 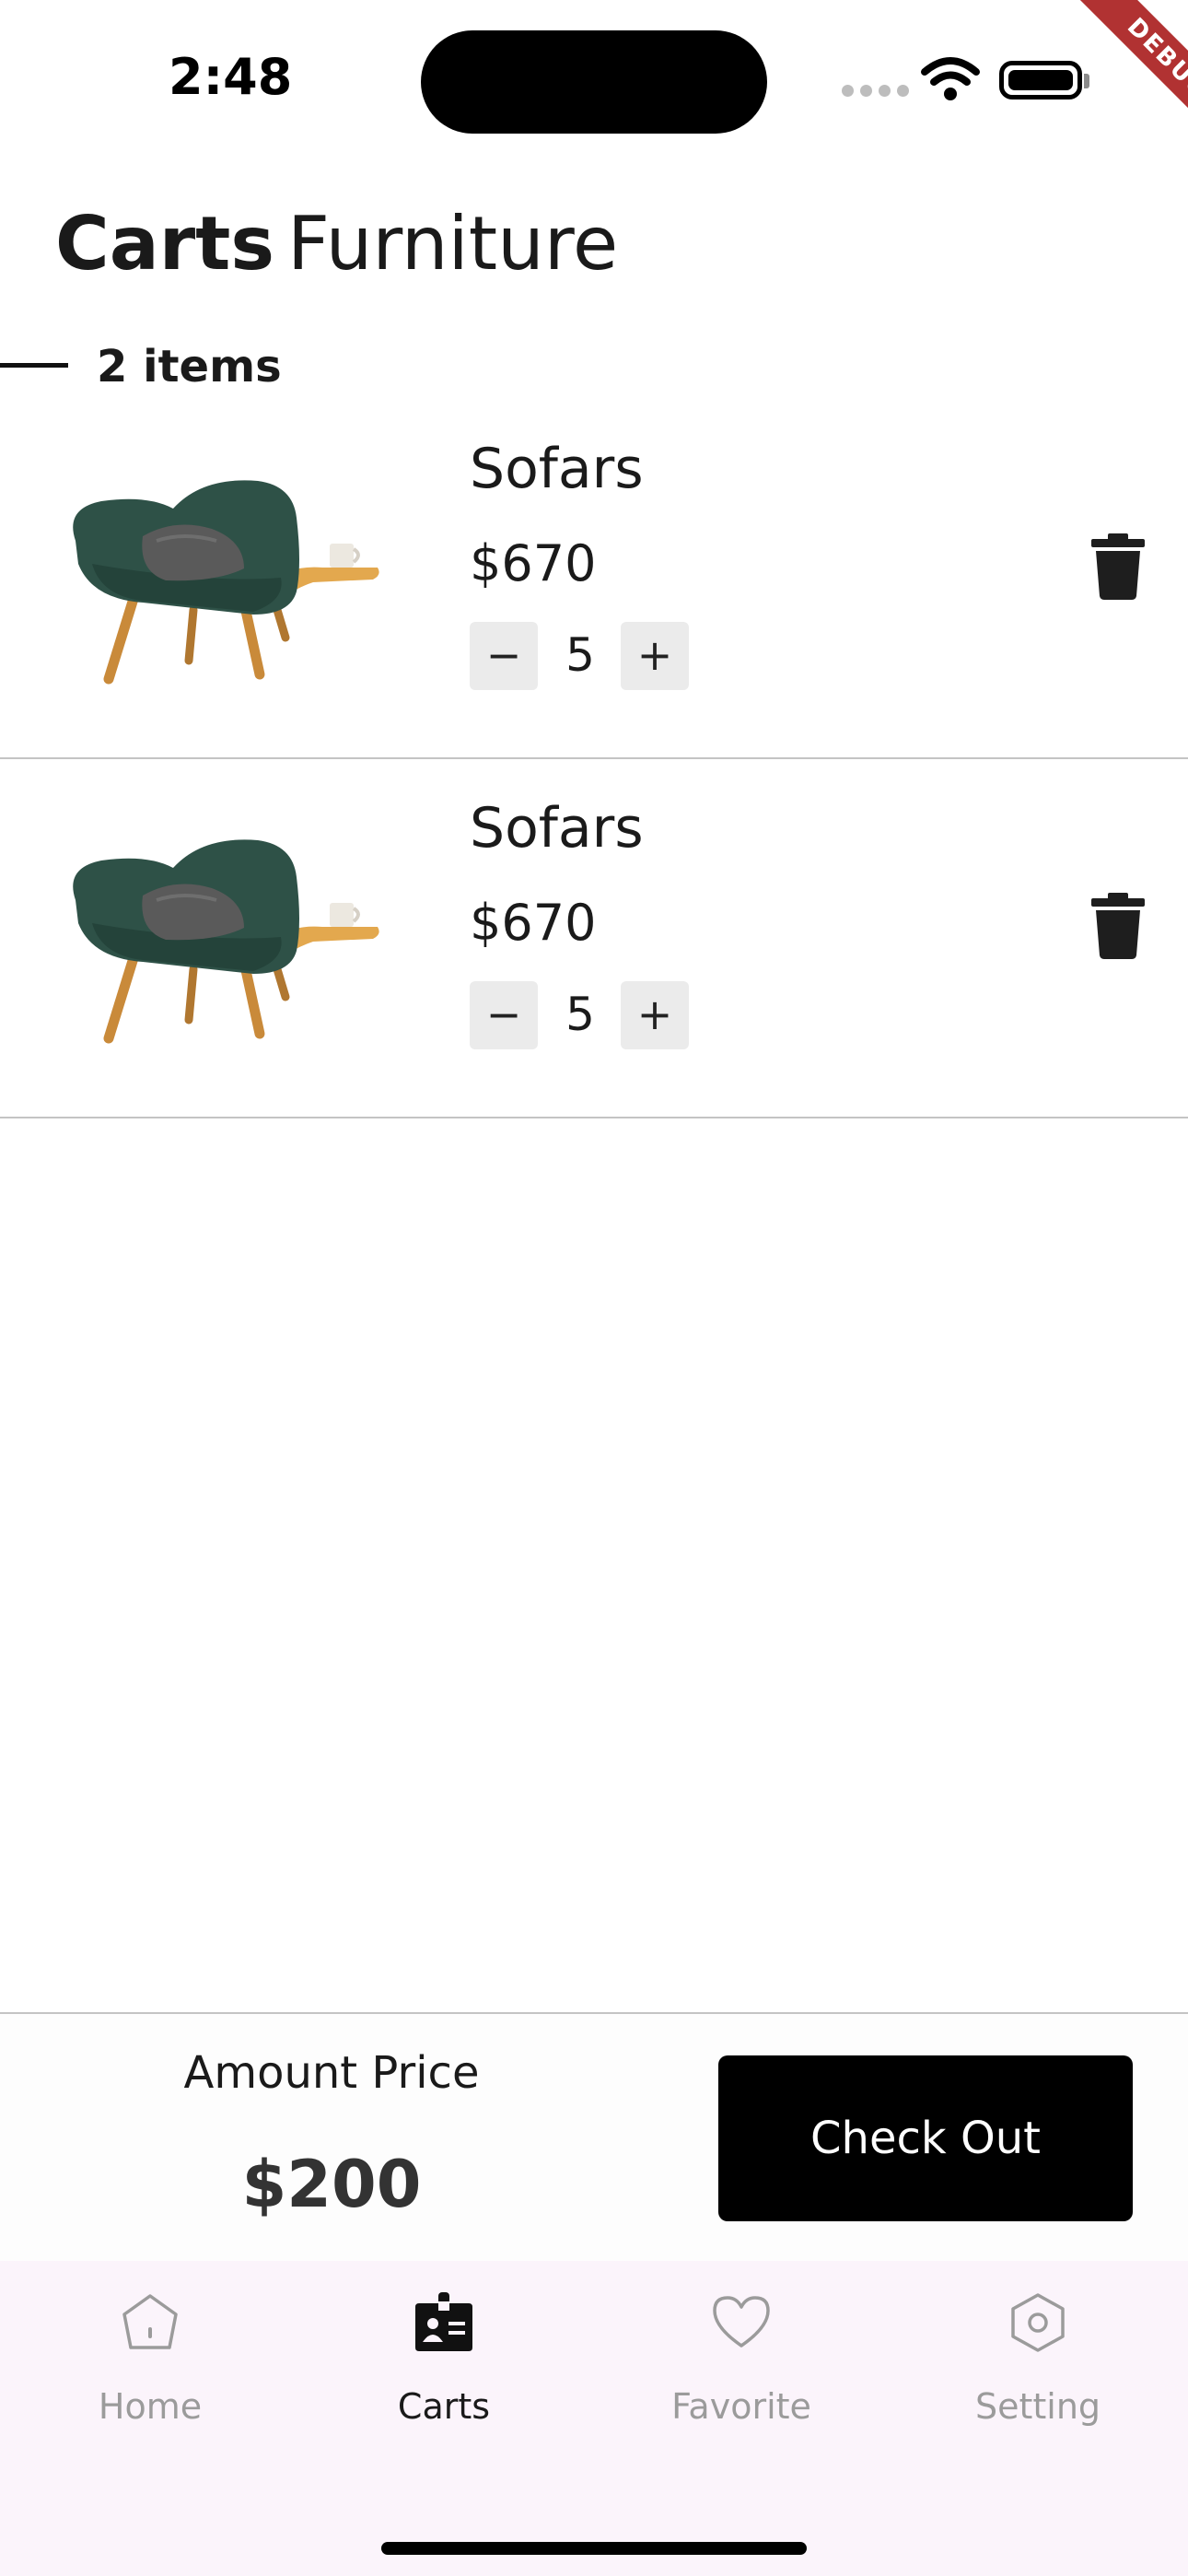 I want to click on amount-label: Amount Price, so click(x=331, y=2073).